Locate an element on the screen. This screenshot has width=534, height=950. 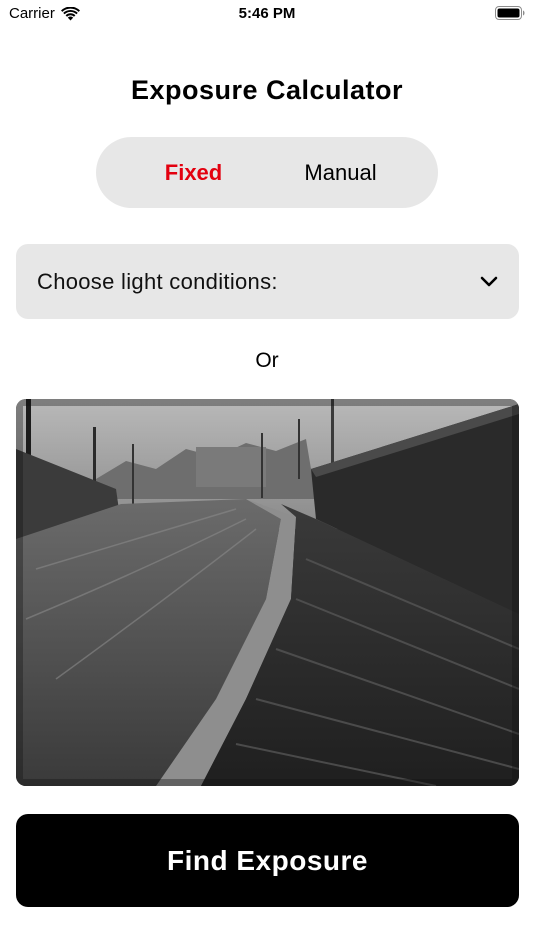
status-bar: Carrier 5:46 PM is located at coordinates (267, 15).